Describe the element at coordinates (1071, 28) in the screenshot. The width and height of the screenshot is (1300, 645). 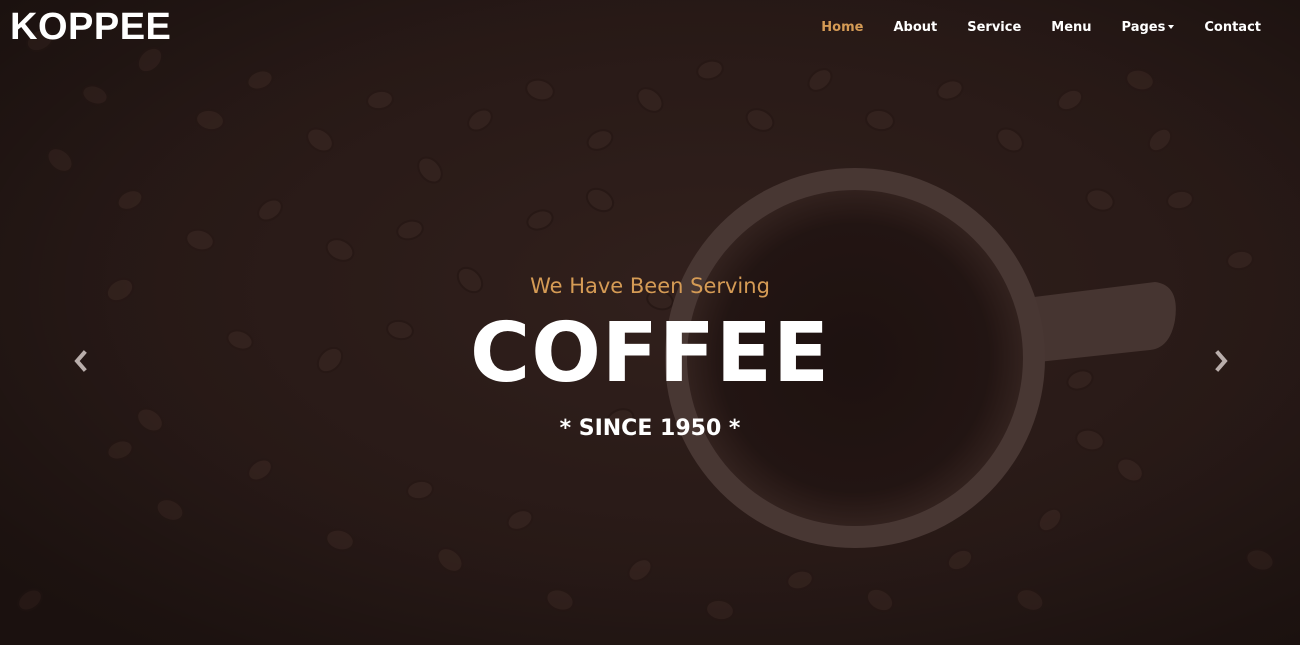
I see `nav-item-menu: Menu` at that location.